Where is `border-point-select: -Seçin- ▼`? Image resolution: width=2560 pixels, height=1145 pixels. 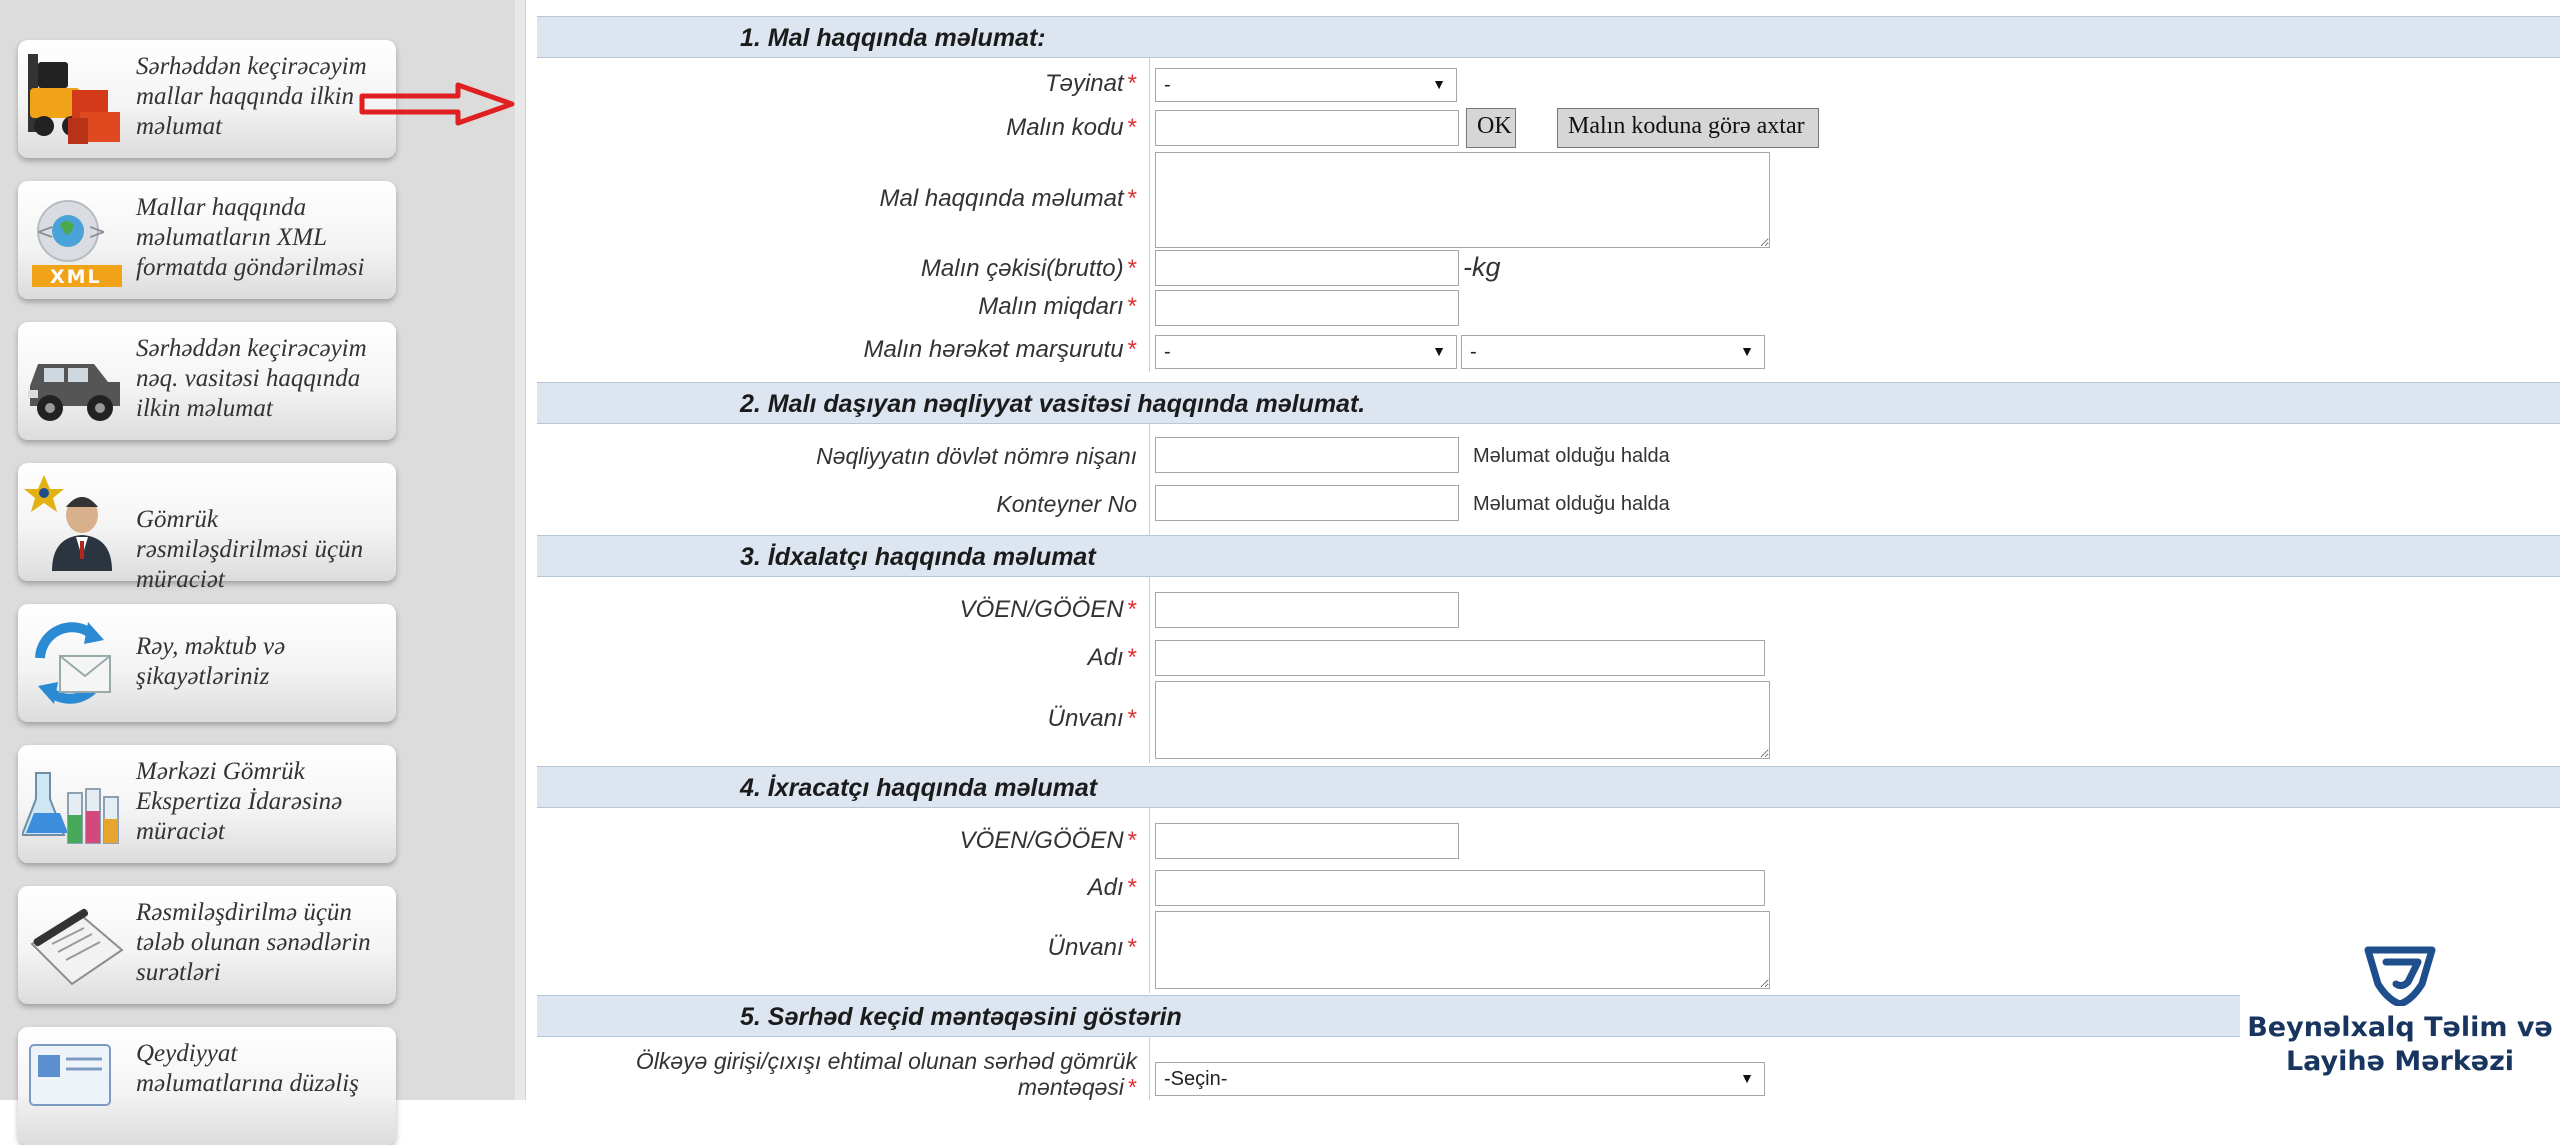
border-point-select: -Seçin- ▼ is located at coordinates (1460, 1079).